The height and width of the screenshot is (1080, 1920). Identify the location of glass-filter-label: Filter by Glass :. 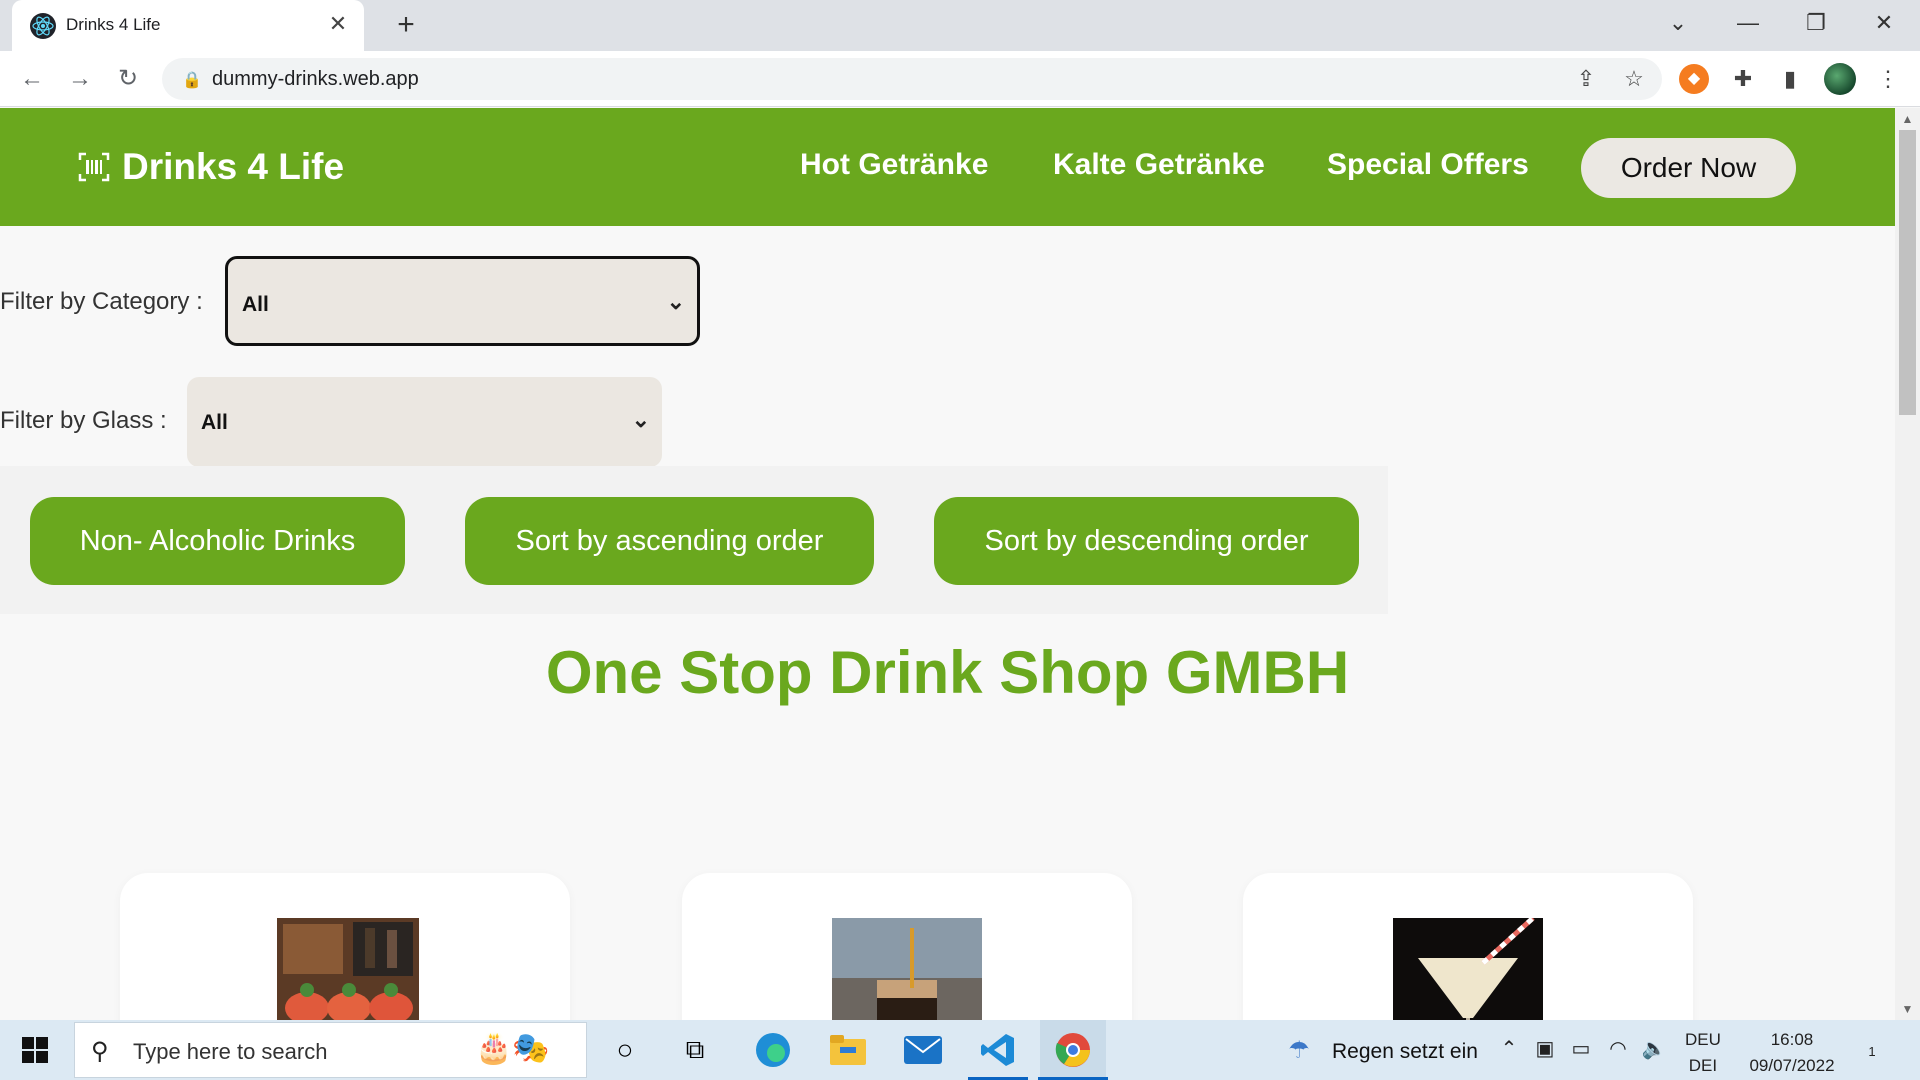
(83, 420).